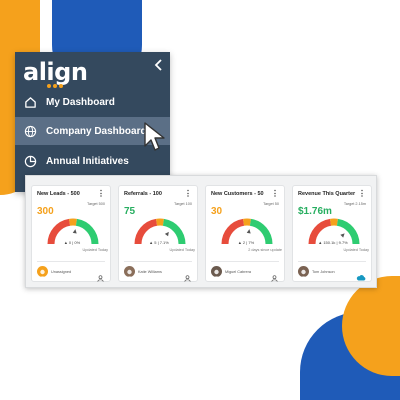  Describe the element at coordinates (354, 204) in the screenshot. I see `kpi-card-target: Target 2.15m` at that location.